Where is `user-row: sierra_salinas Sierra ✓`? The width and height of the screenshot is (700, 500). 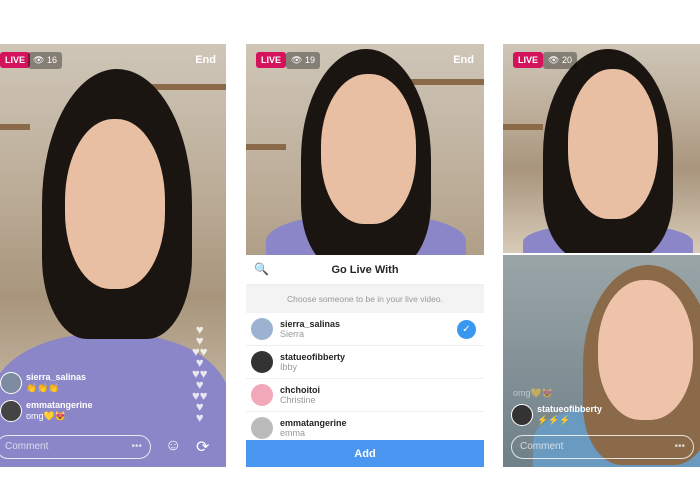
user-row: sierra_salinas Sierra ✓ is located at coordinates (365, 329).